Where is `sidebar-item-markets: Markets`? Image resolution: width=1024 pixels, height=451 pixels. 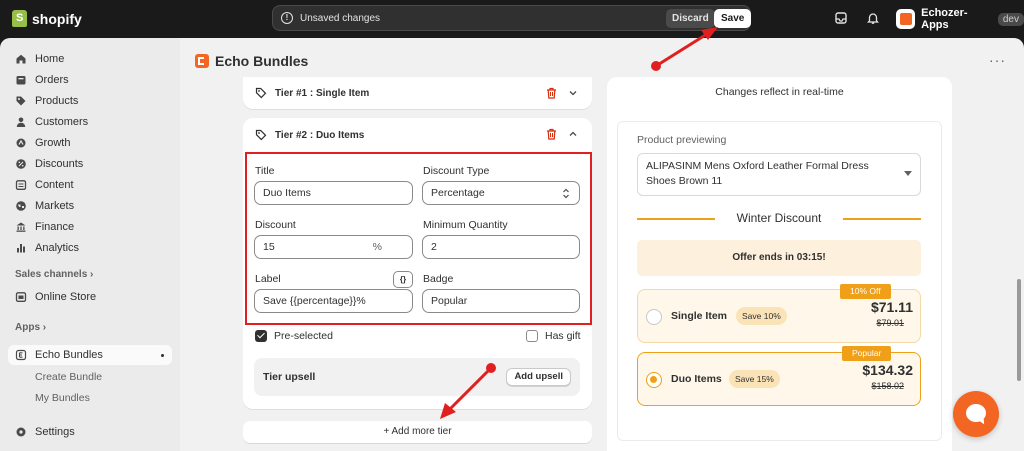
sidebar-item-markets: Markets is located at coordinates (90, 206).